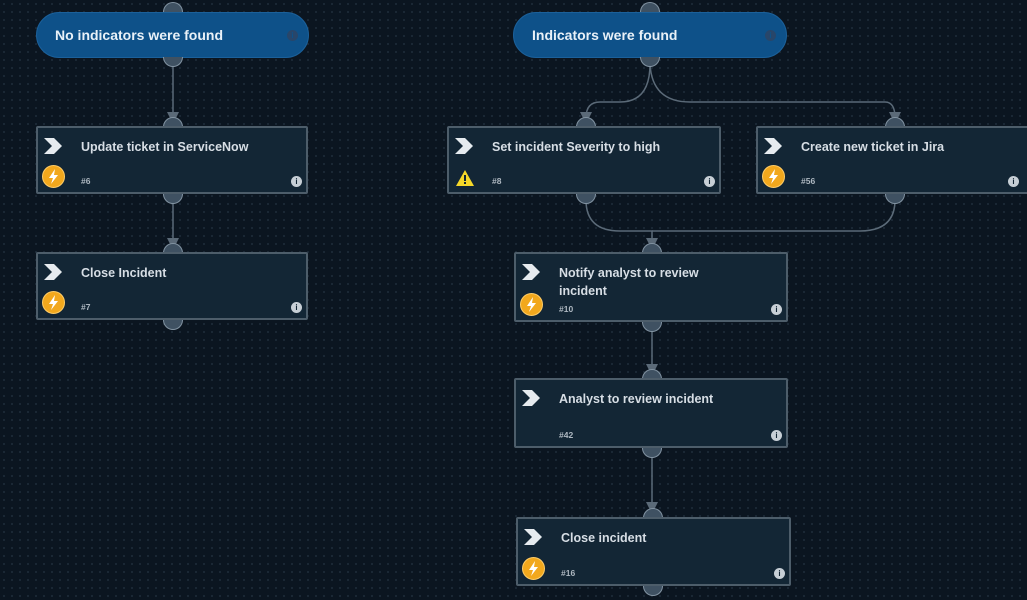 The image size is (1027, 600). What do you see at coordinates (653, 551) in the screenshot?
I see `task-close-incident-16: Close incident #16 i` at bounding box center [653, 551].